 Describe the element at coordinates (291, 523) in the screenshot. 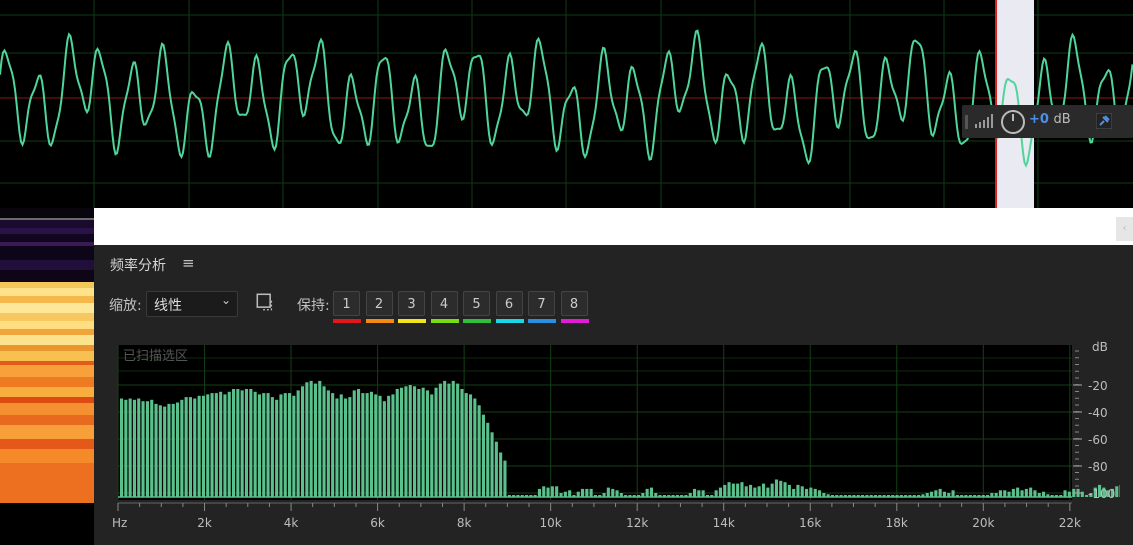

I see `x-tick-label: 4k` at that location.